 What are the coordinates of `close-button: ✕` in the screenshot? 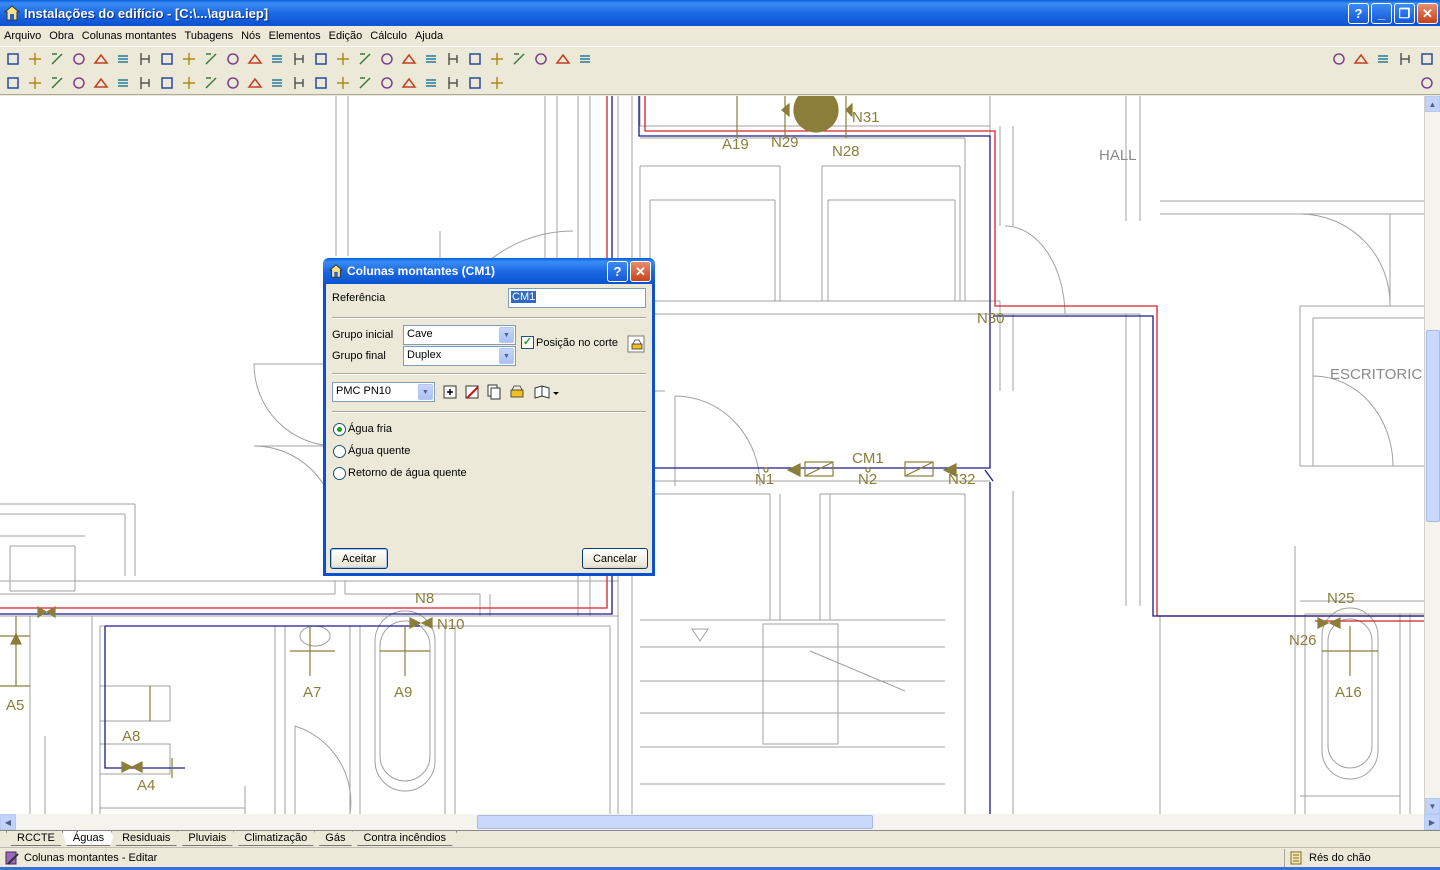 It's located at (1427, 13).